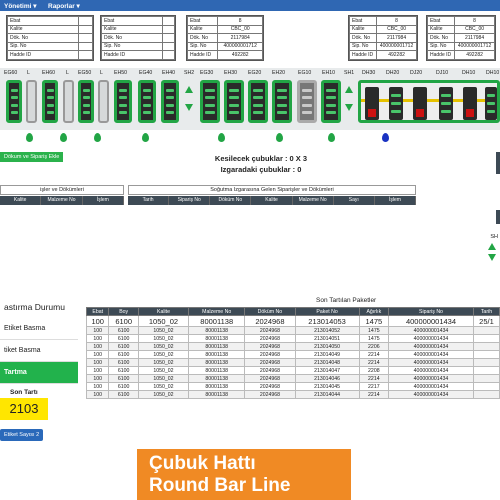  I want to click on menu-raporlar: Raporlar ▾, so click(64, 6).